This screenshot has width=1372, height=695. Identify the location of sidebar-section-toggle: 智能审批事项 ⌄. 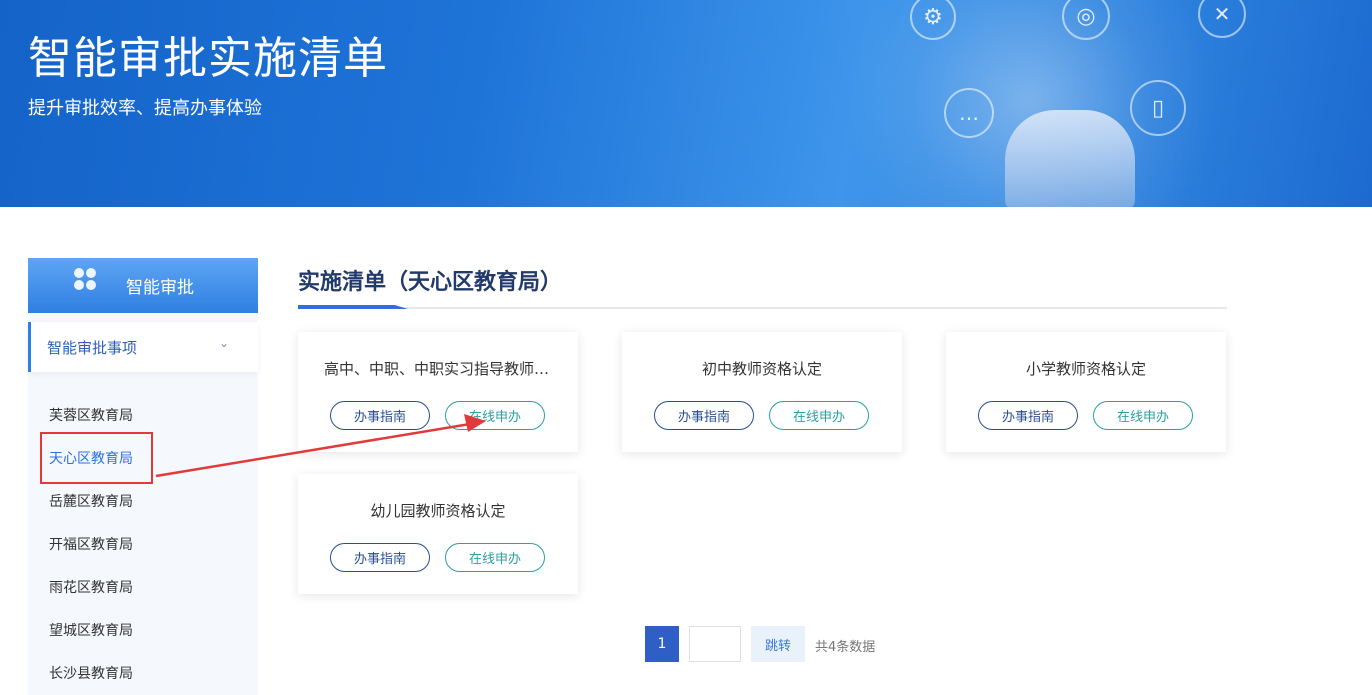
(143, 347).